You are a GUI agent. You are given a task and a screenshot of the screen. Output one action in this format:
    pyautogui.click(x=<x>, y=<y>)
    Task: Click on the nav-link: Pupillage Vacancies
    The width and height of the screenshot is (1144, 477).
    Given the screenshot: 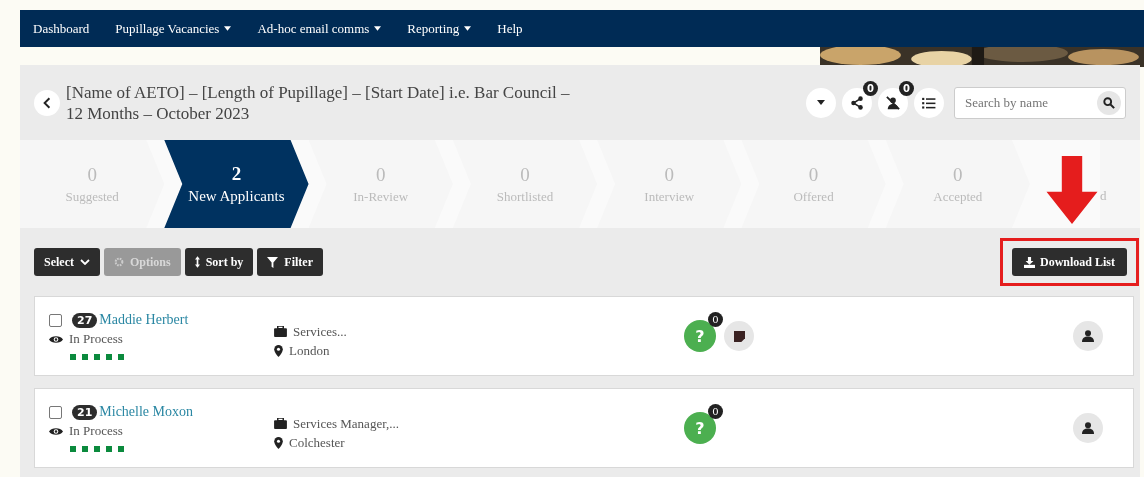 What is the action you would take?
    pyautogui.click(x=173, y=28)
    